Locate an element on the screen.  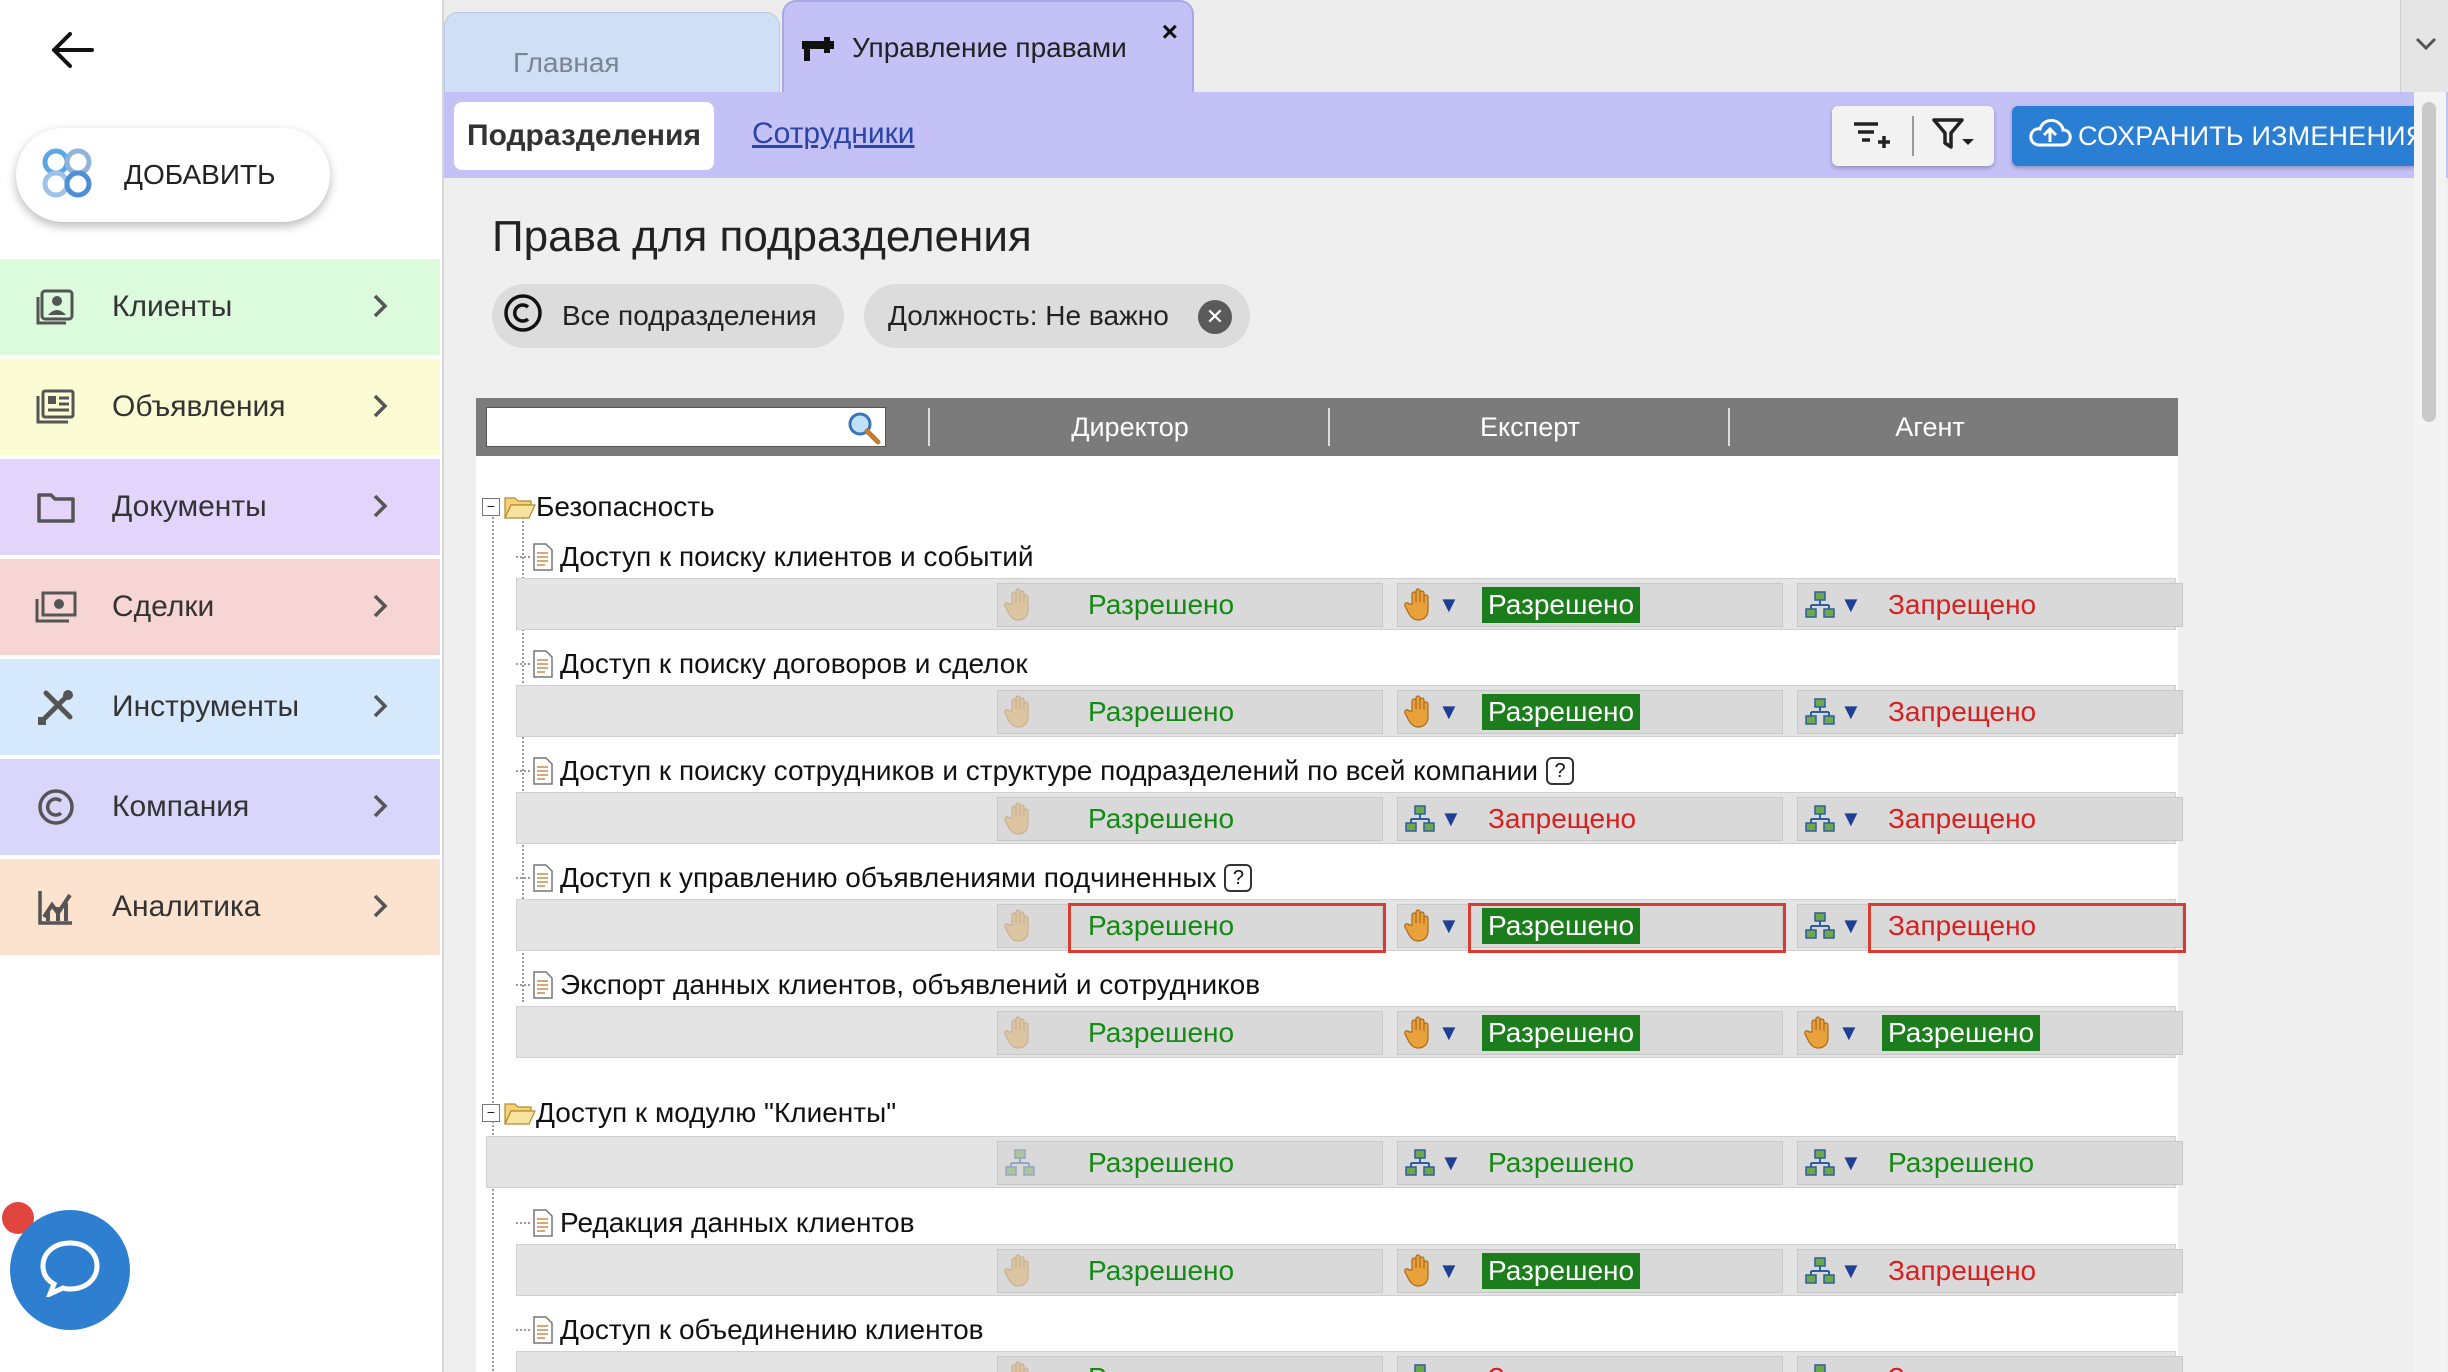
scrollbar-thumb is located at coordinates (2429, 262).